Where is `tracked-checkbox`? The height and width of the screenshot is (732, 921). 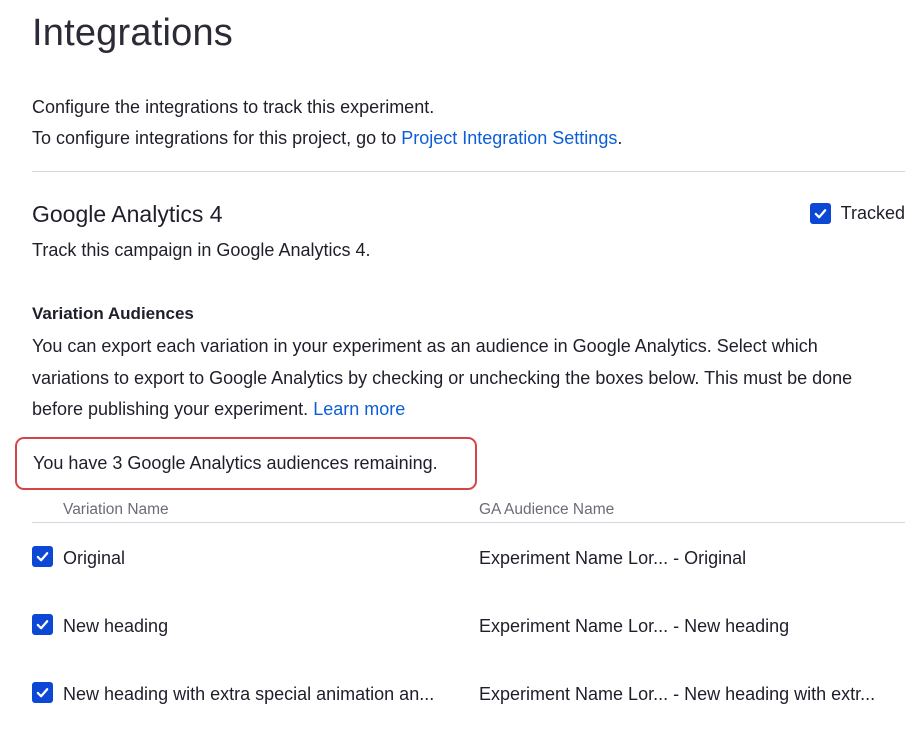
tracked-checkbox is located at coordinates (820, 213).